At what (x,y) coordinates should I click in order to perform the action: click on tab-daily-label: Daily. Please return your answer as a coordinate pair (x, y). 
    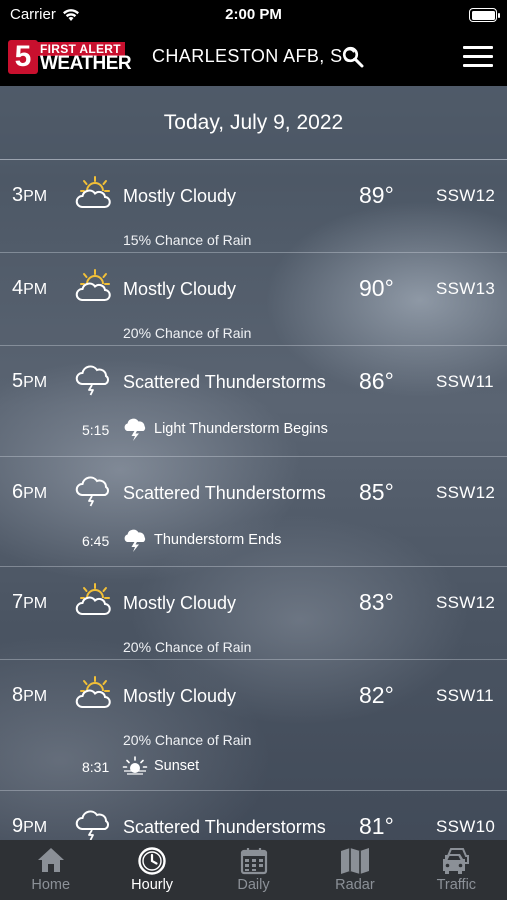
    Looking at the image, I should click on (253, 885).